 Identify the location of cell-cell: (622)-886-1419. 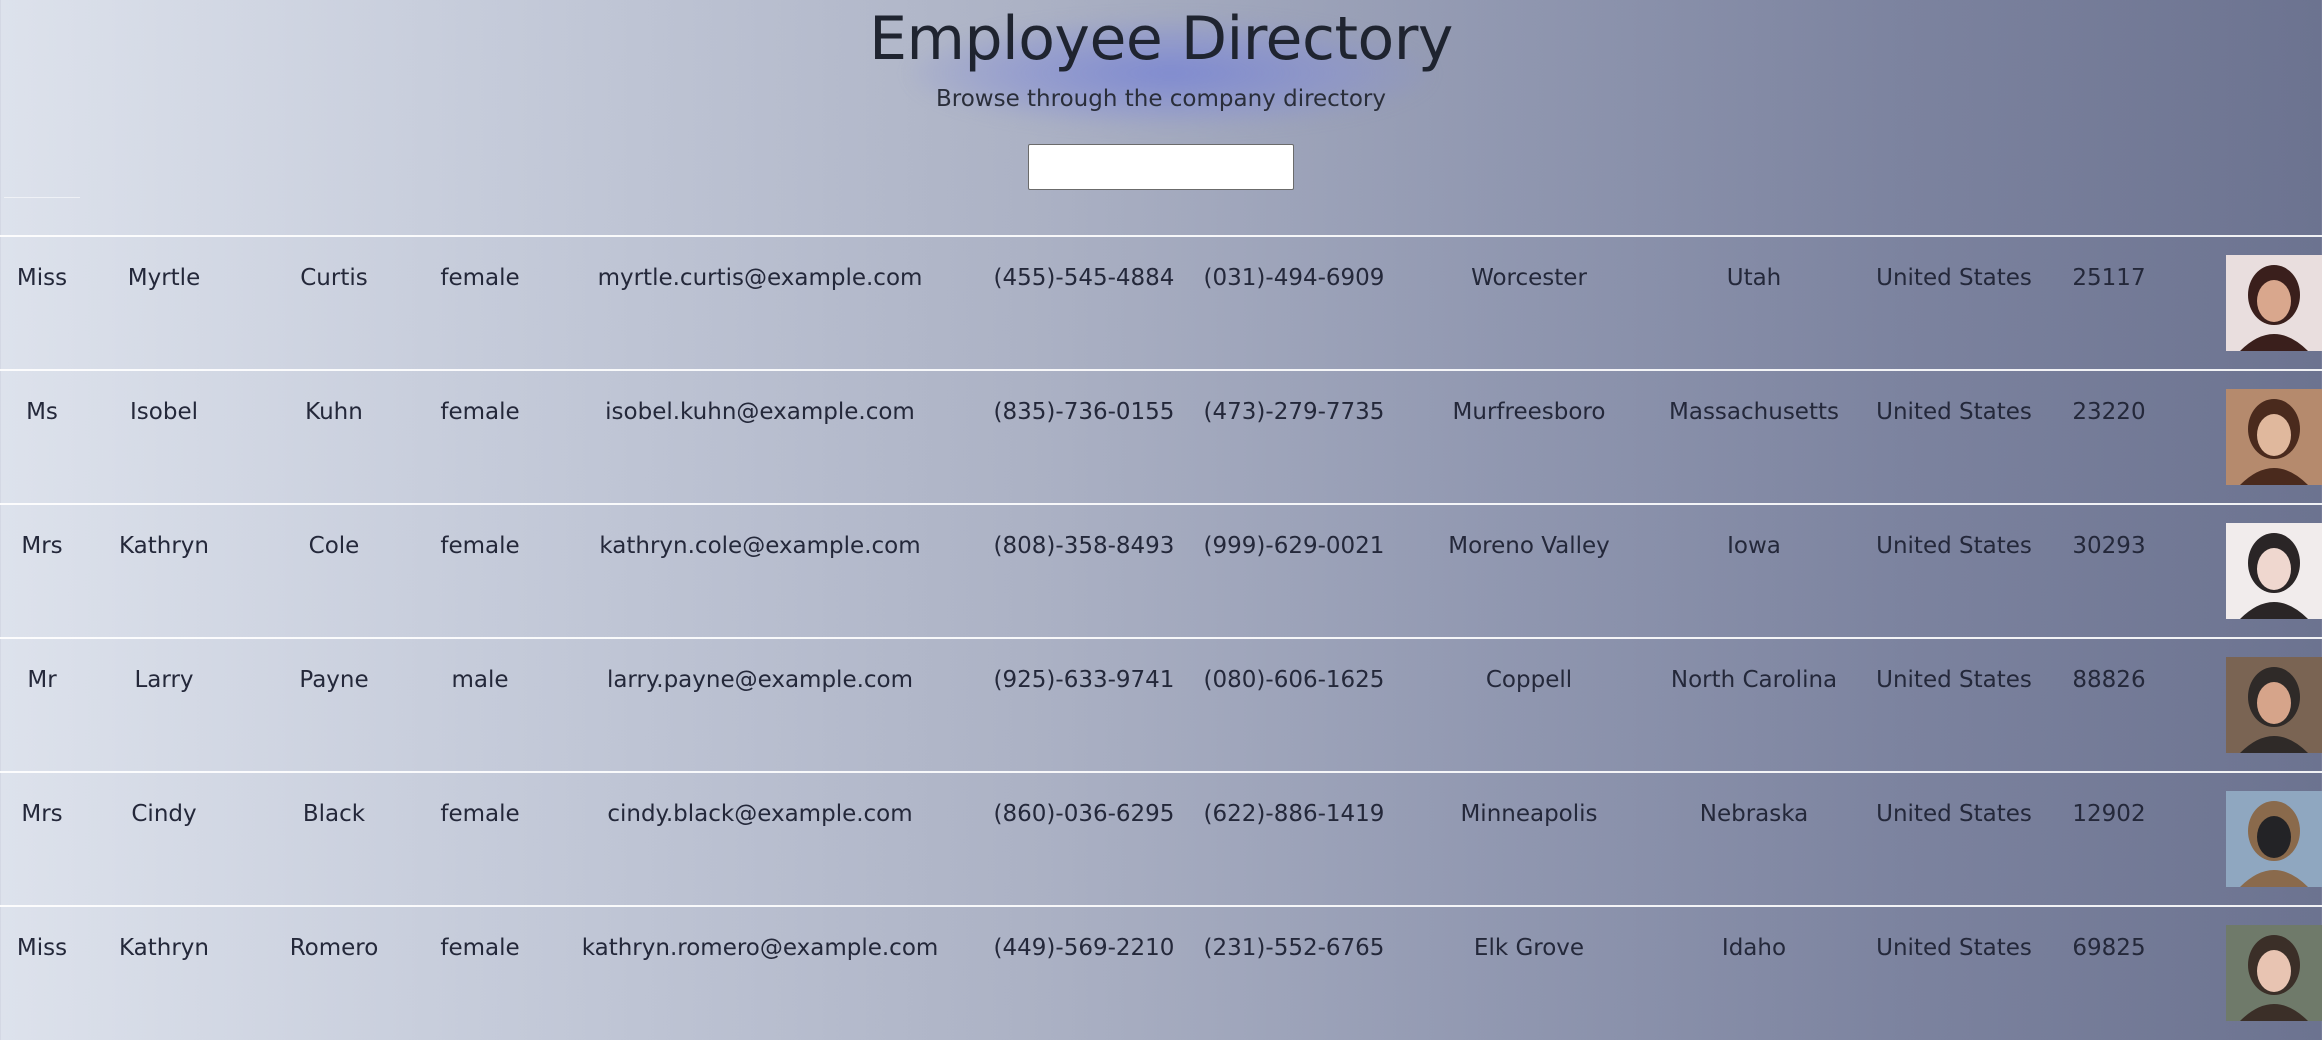
(1294, 814).